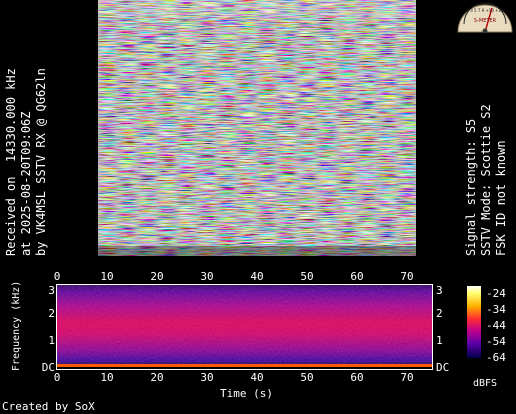  What do you see at coordinates (157, 276) in the screenshot?
I see `x-tick-top: 20` at bounding box center [157, 276].